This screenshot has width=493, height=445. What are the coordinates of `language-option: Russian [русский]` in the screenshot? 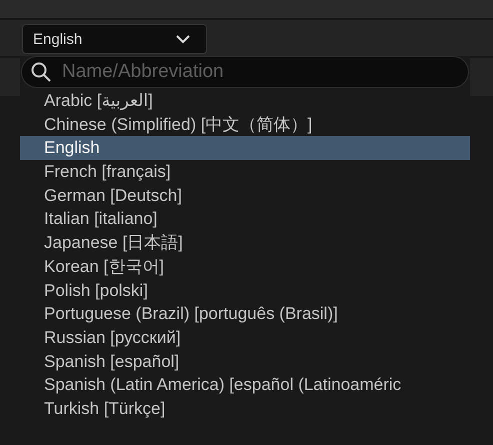 It's located at (245, 338).